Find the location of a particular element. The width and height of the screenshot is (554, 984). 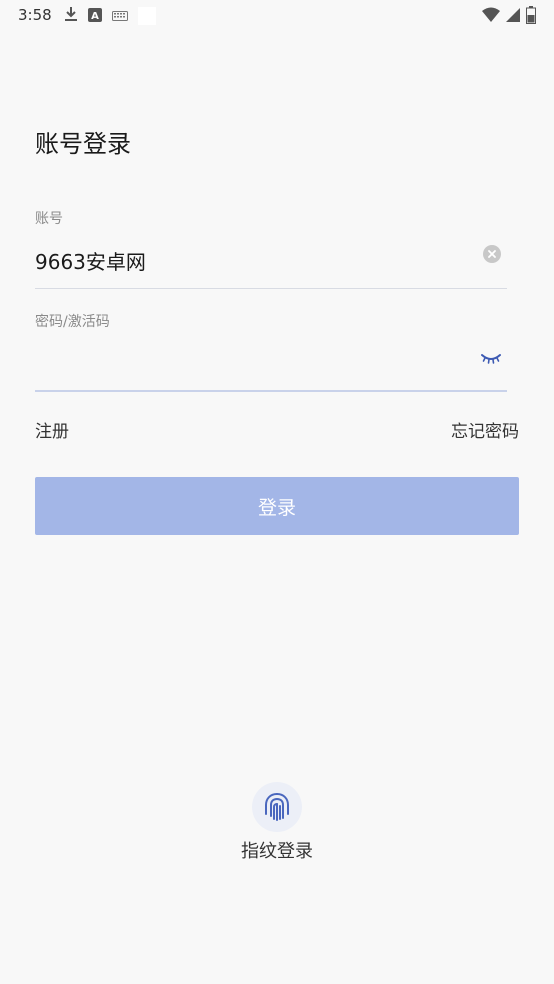

notification-placeholder-icon is located at coordinates (147, 16).